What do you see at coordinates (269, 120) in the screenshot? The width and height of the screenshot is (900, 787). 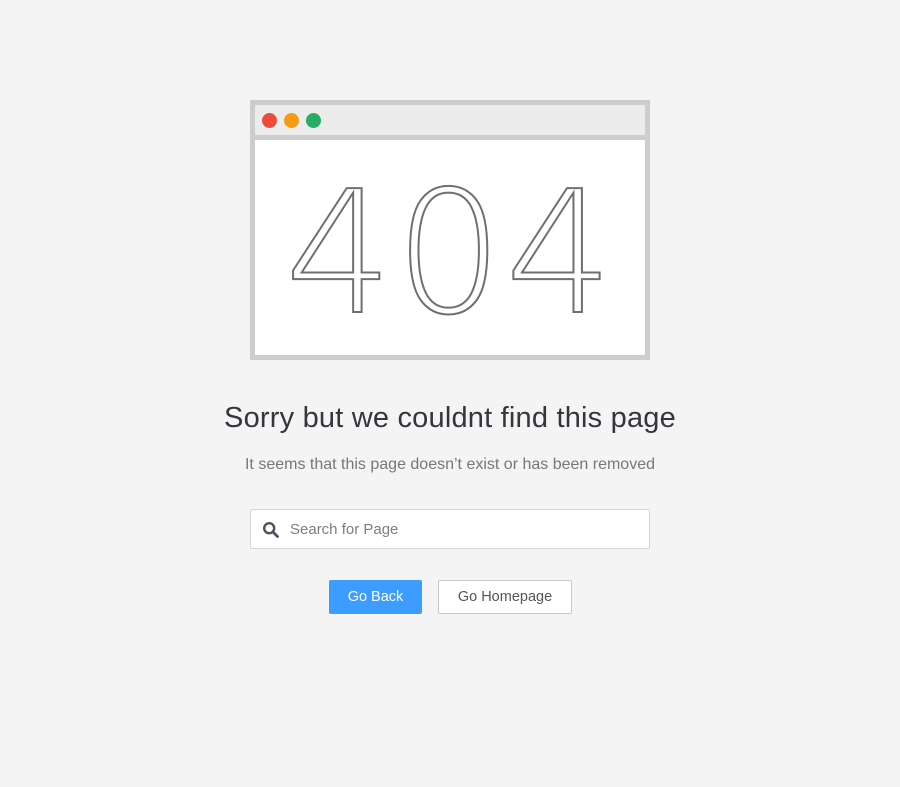 I see `close-dot-icon` at bounding box center [269, 120].